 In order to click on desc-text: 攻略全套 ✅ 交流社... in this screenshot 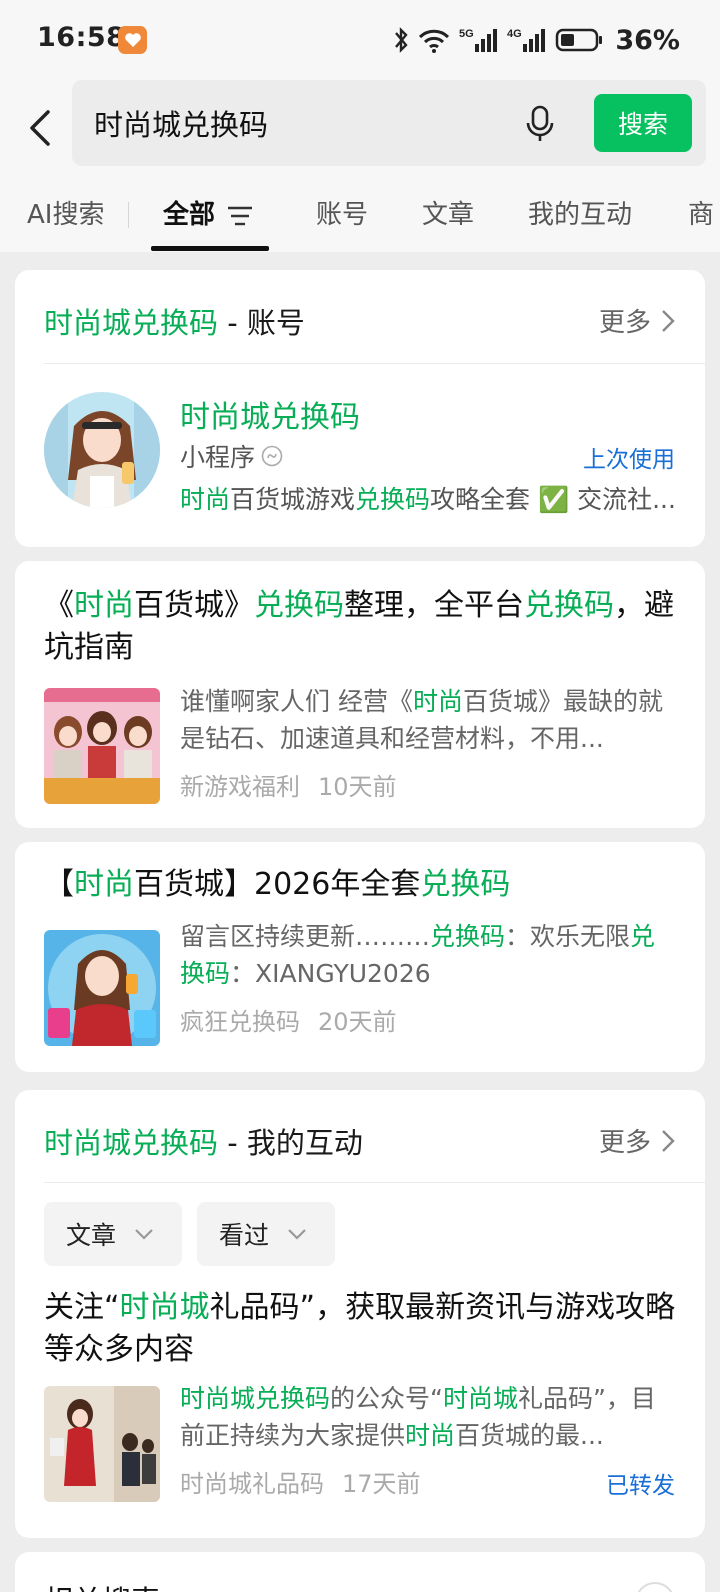, I will do `click(553, 499)`.